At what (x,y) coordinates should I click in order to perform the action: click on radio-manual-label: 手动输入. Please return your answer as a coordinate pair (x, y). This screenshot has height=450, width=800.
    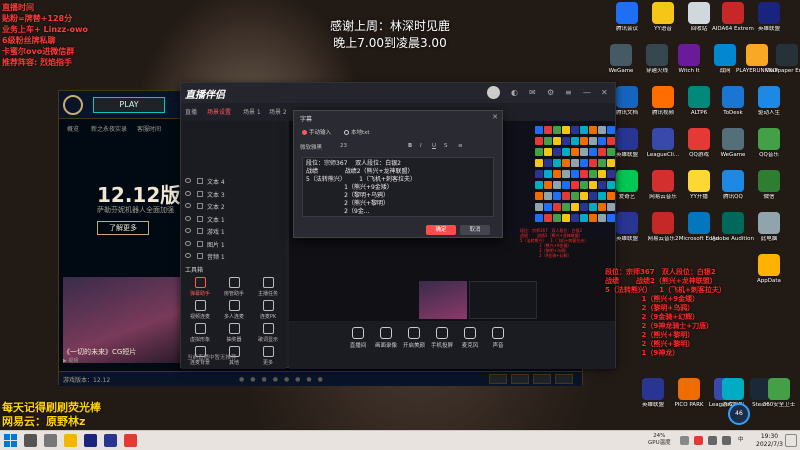
    Looking at the image, I should click on (320, 133).